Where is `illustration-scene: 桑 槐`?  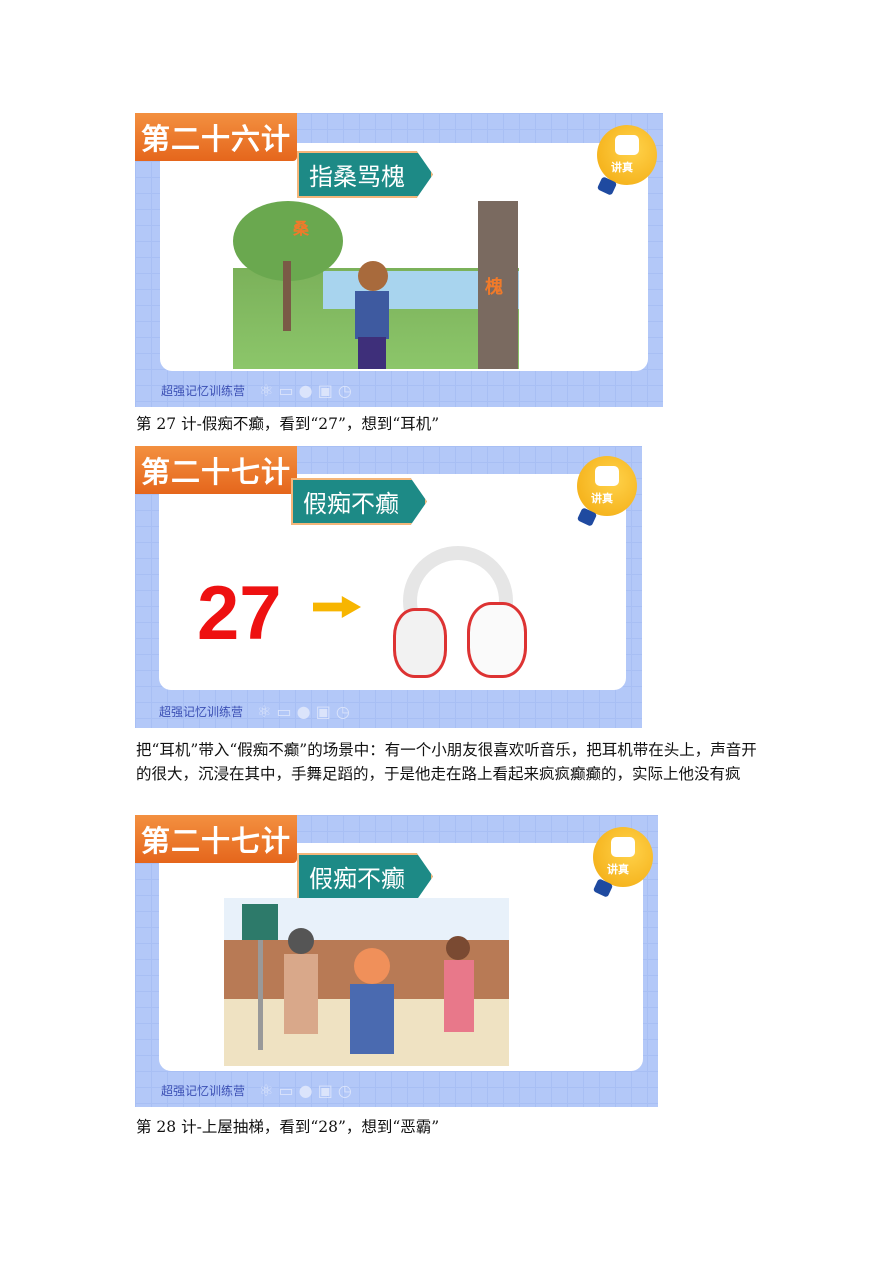
illustration-scene: 桑 槐 is located at coordinates (376, 285).